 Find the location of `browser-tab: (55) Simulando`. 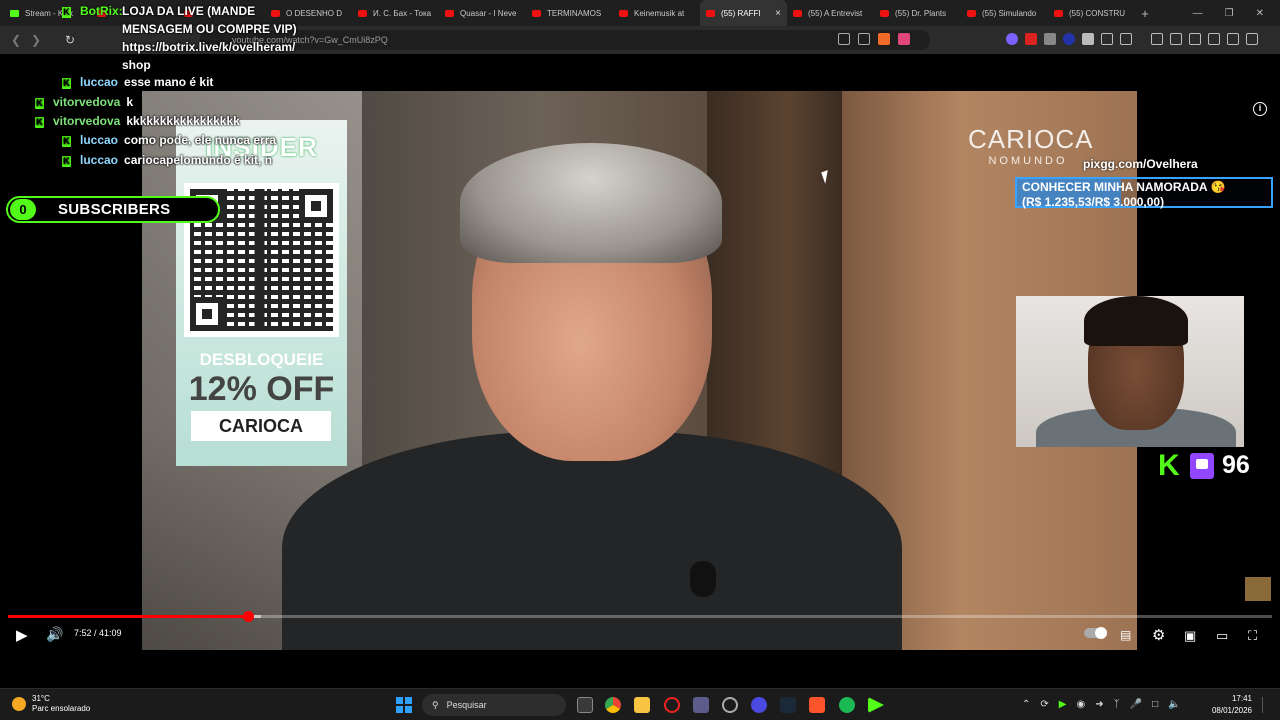

browser-tab: (55) Simulando is located at coordinates (1004, 13).